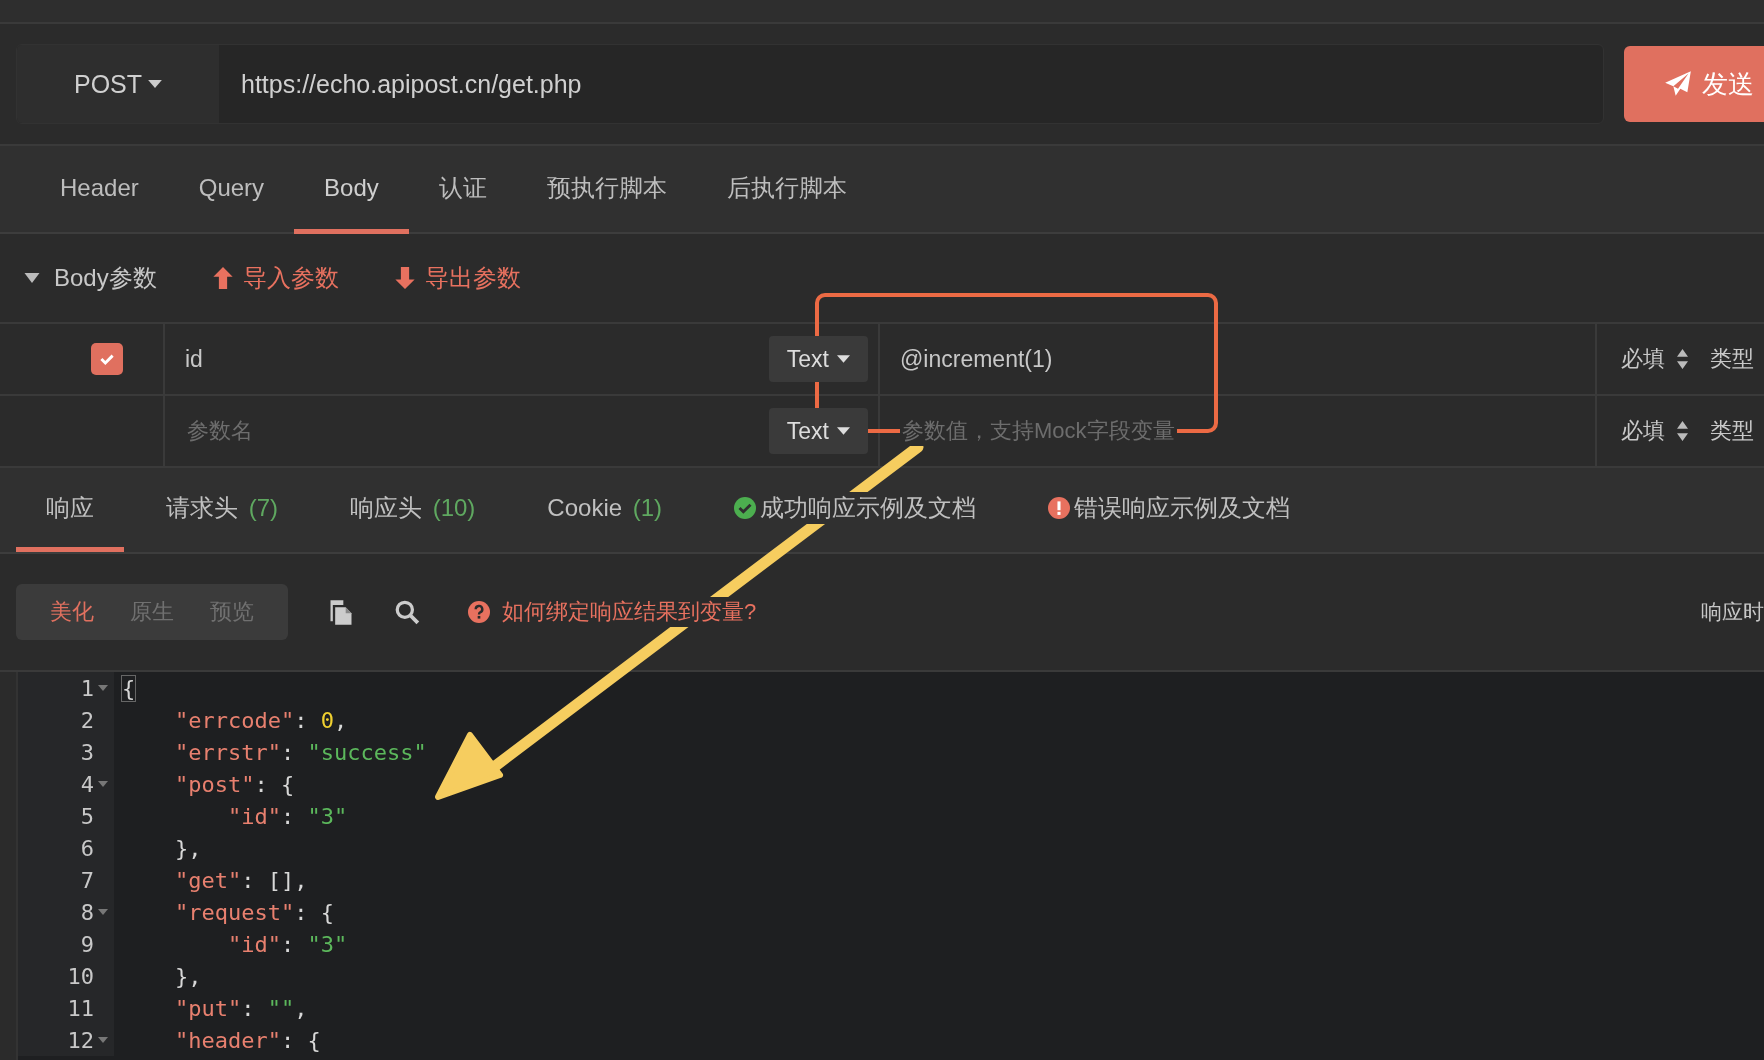  I want to click on response-tab: 成功响应示例及文档, so click(855, 510).